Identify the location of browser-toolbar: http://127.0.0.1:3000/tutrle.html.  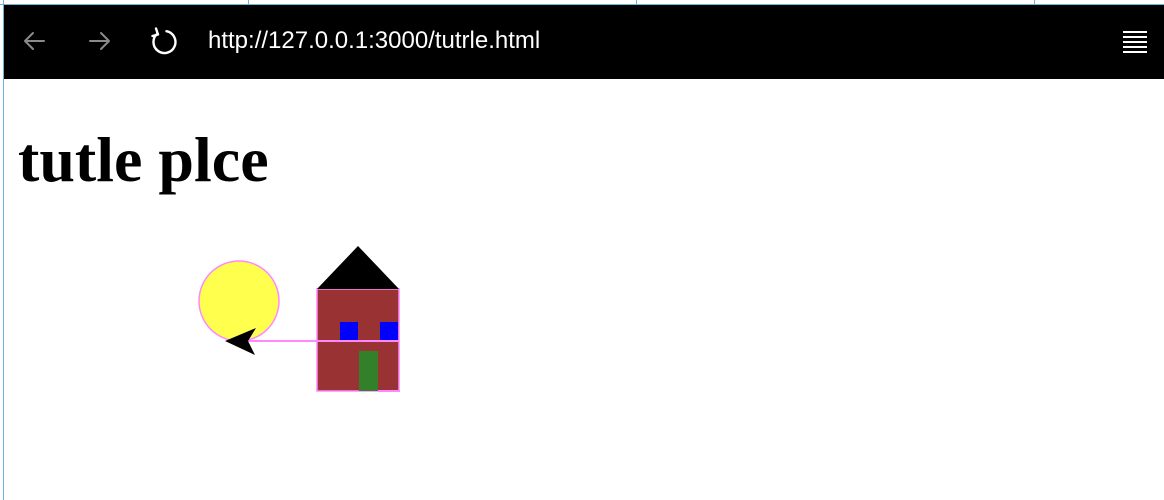
(584, 42).